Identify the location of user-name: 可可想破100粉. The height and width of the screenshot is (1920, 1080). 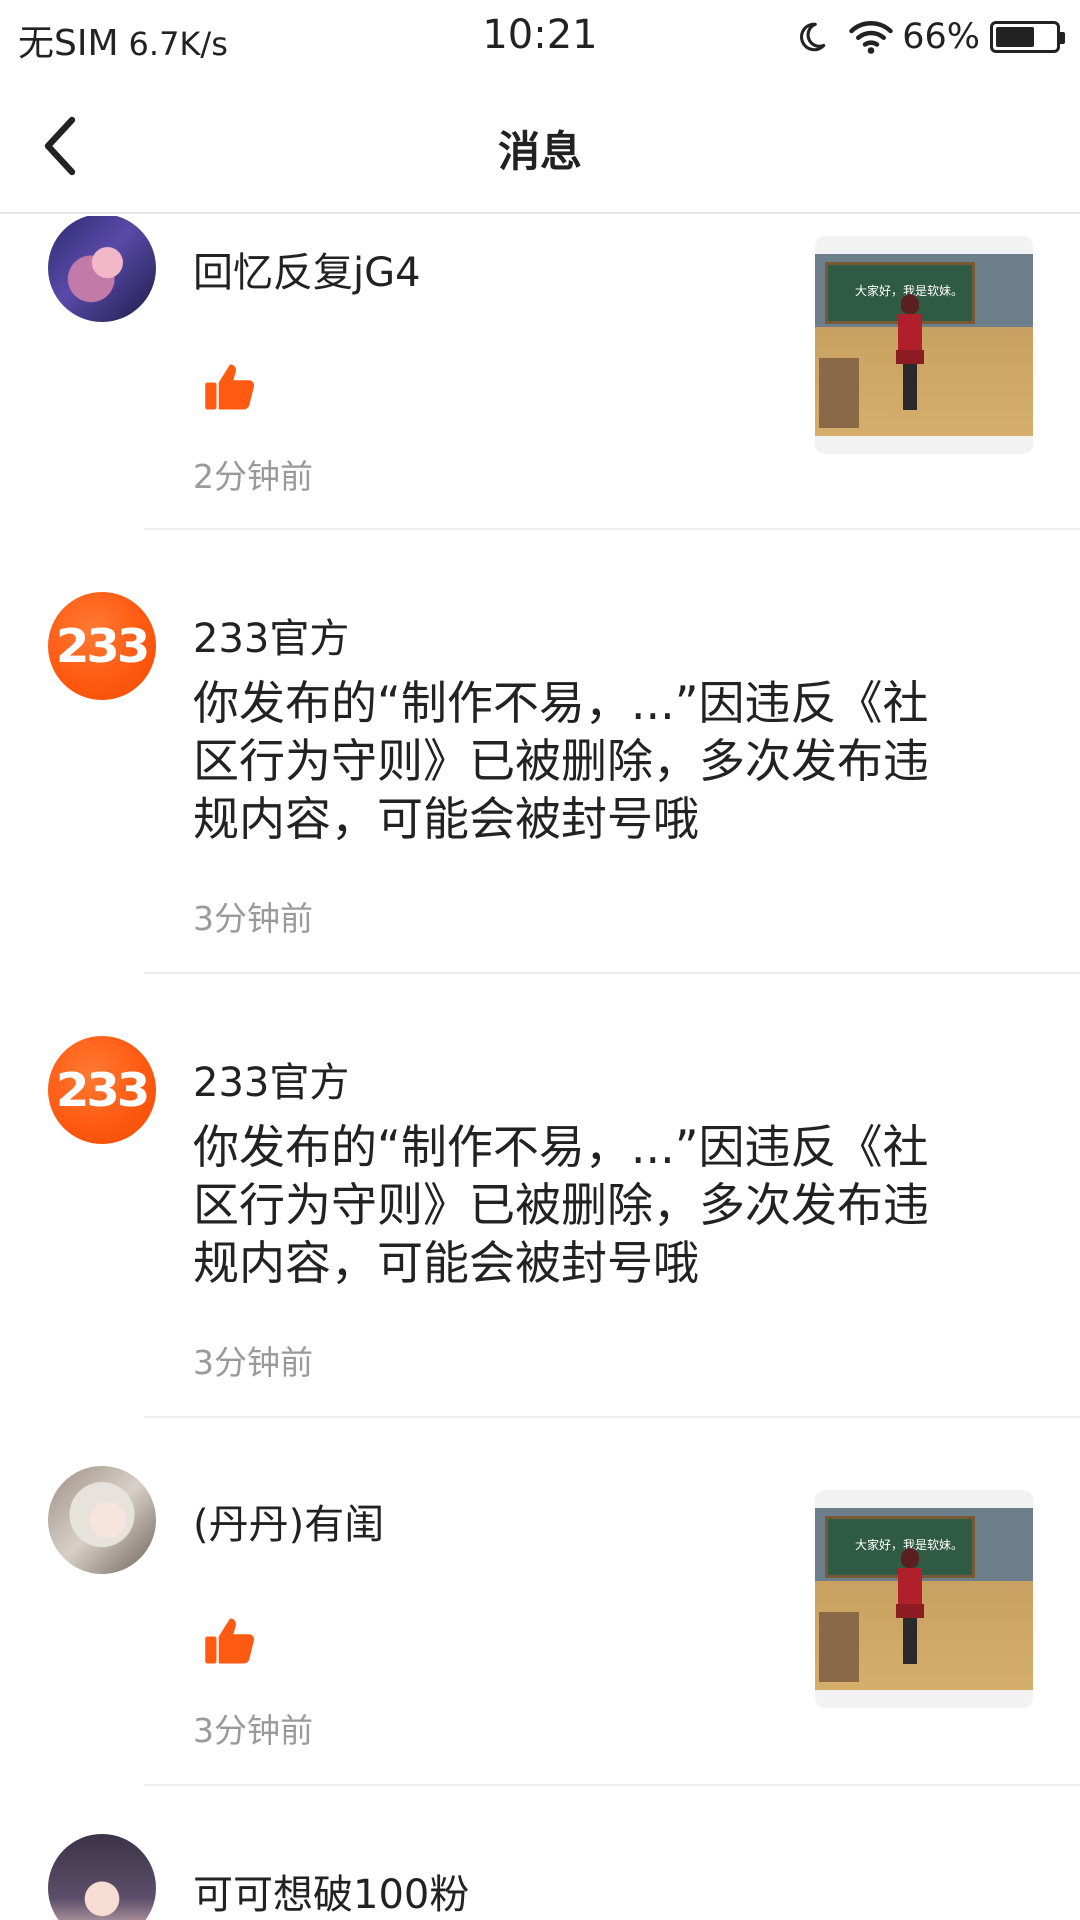
(331, 1891).